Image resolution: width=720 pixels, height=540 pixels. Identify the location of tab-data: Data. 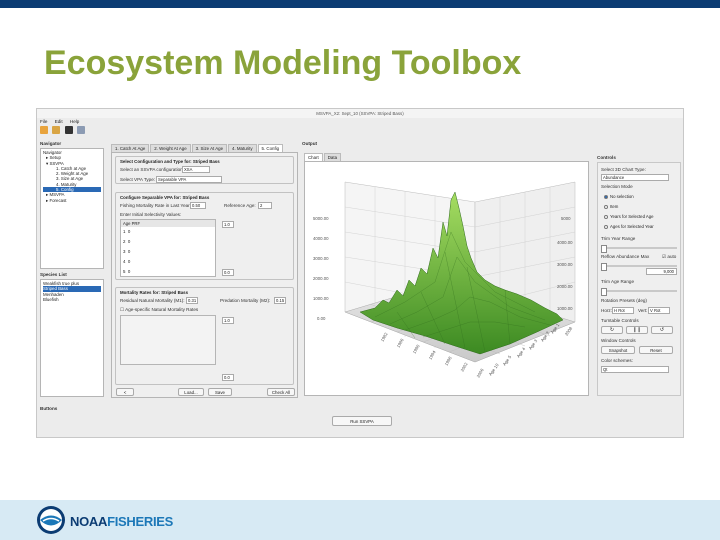
(332, 157).